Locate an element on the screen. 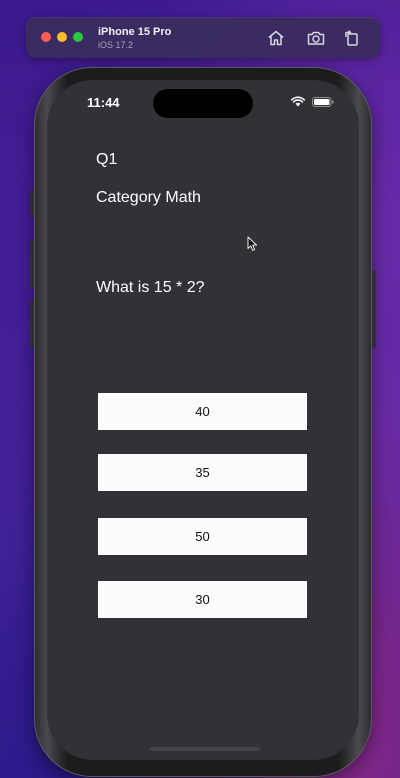 Image resolution: width=400 pixels, height=778 pixels. home-indicator is located at coordinates (205, 749).